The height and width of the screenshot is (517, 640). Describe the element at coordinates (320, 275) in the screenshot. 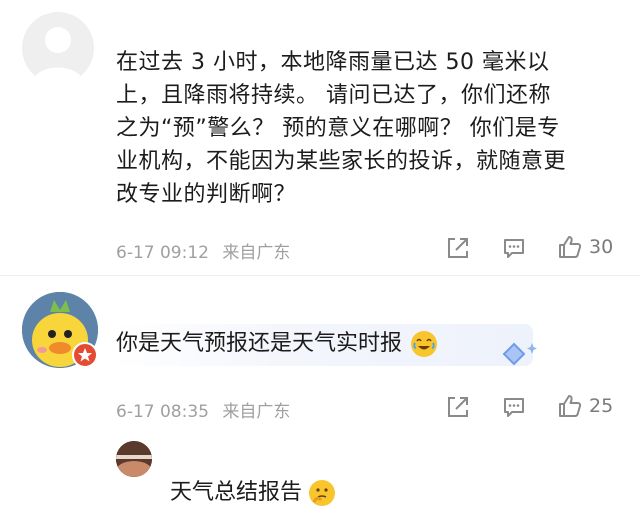

I see `divider` at that location.